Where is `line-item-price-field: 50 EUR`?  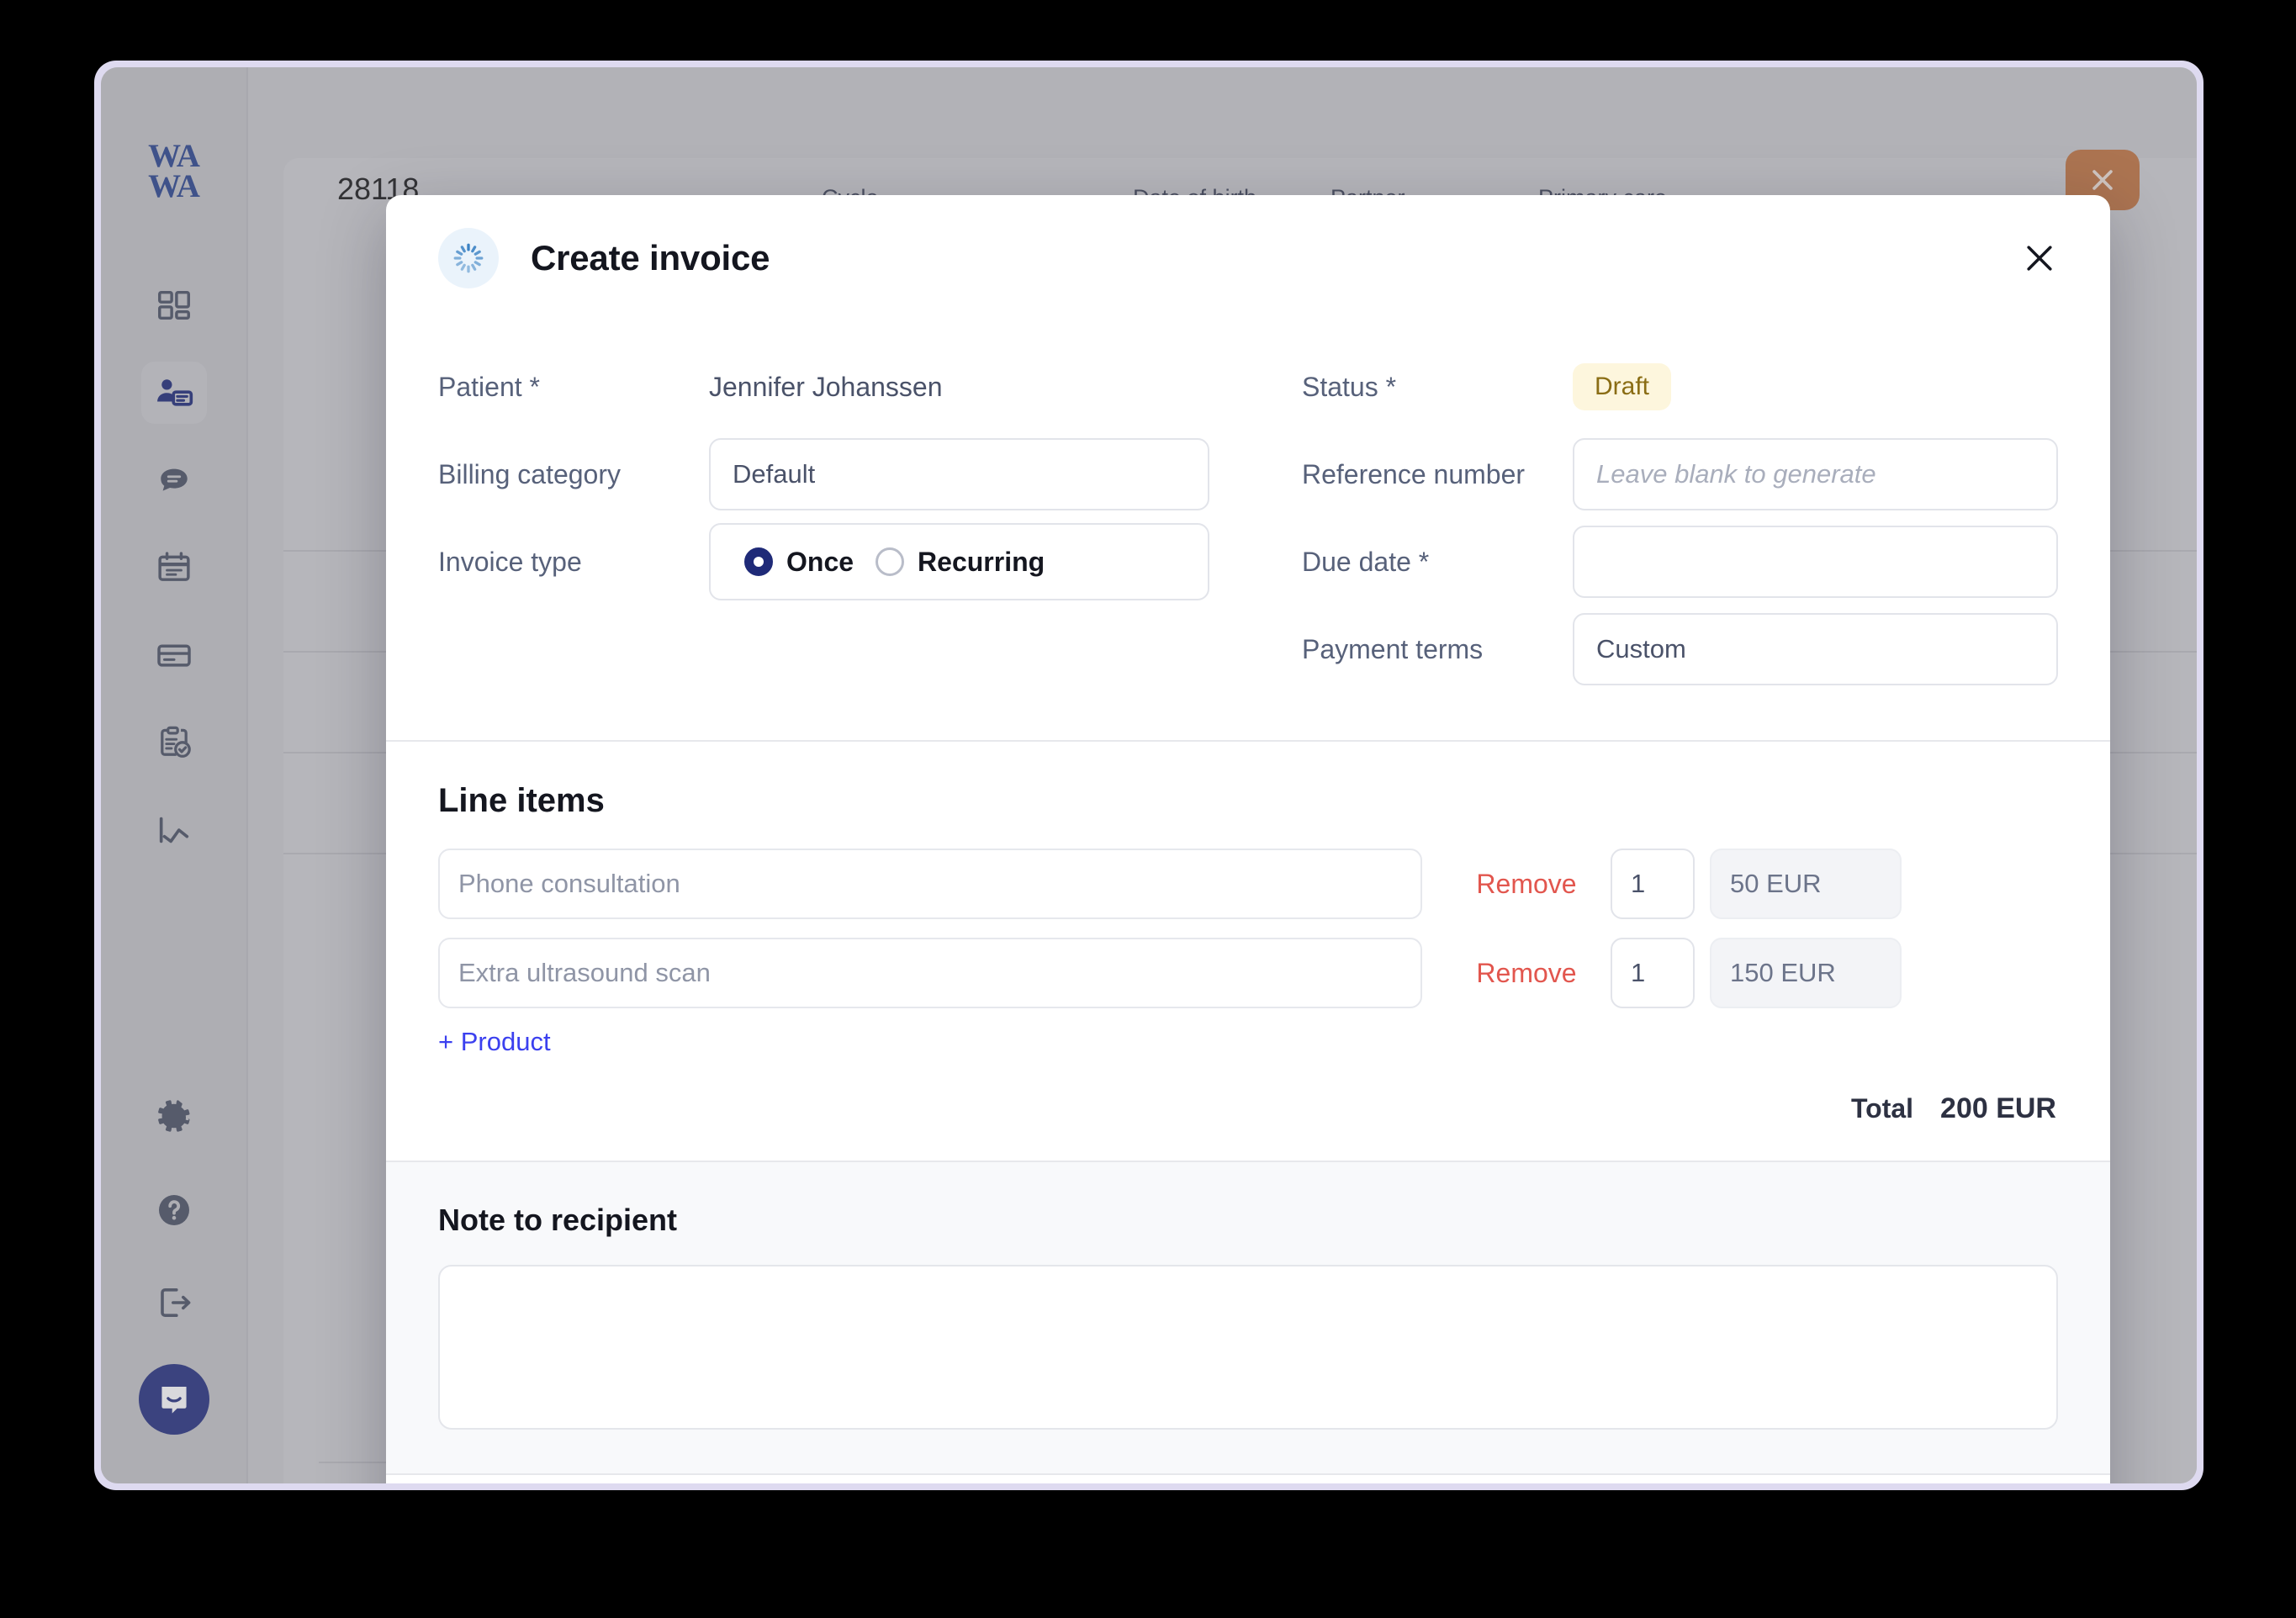 line-item-price-field: 50 EUR is located at coordinates (1806, 884).